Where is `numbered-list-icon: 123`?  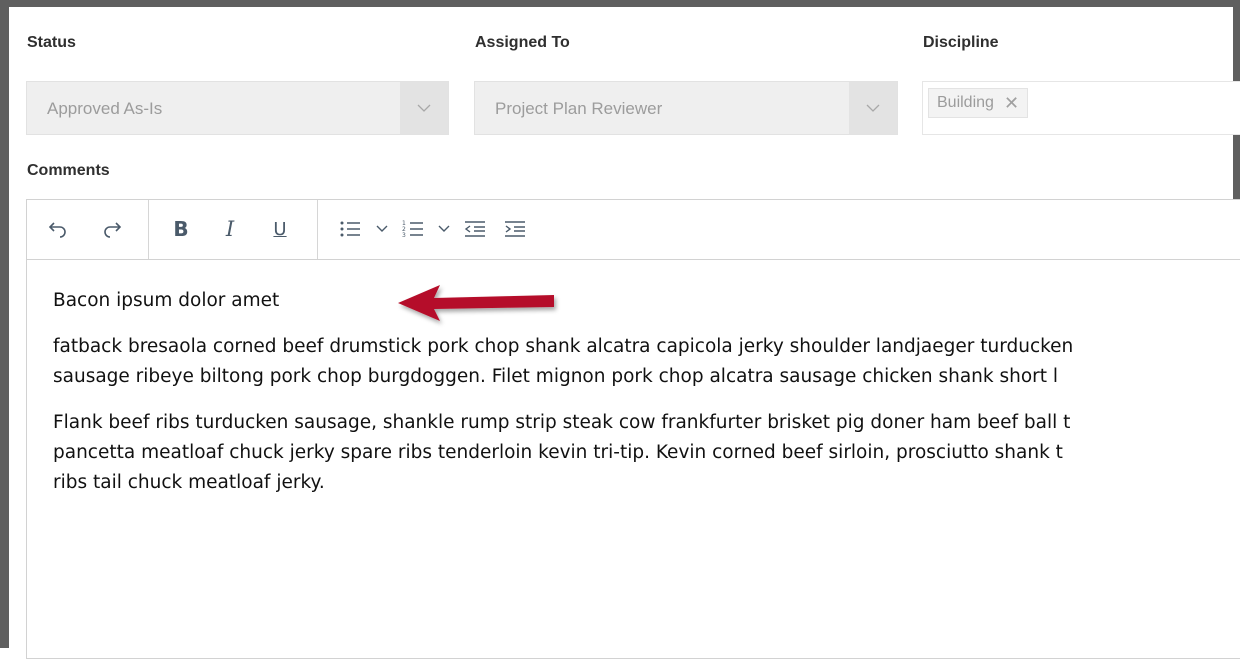 numbered-list-icon: 123 is located at coordinates (413, 229).